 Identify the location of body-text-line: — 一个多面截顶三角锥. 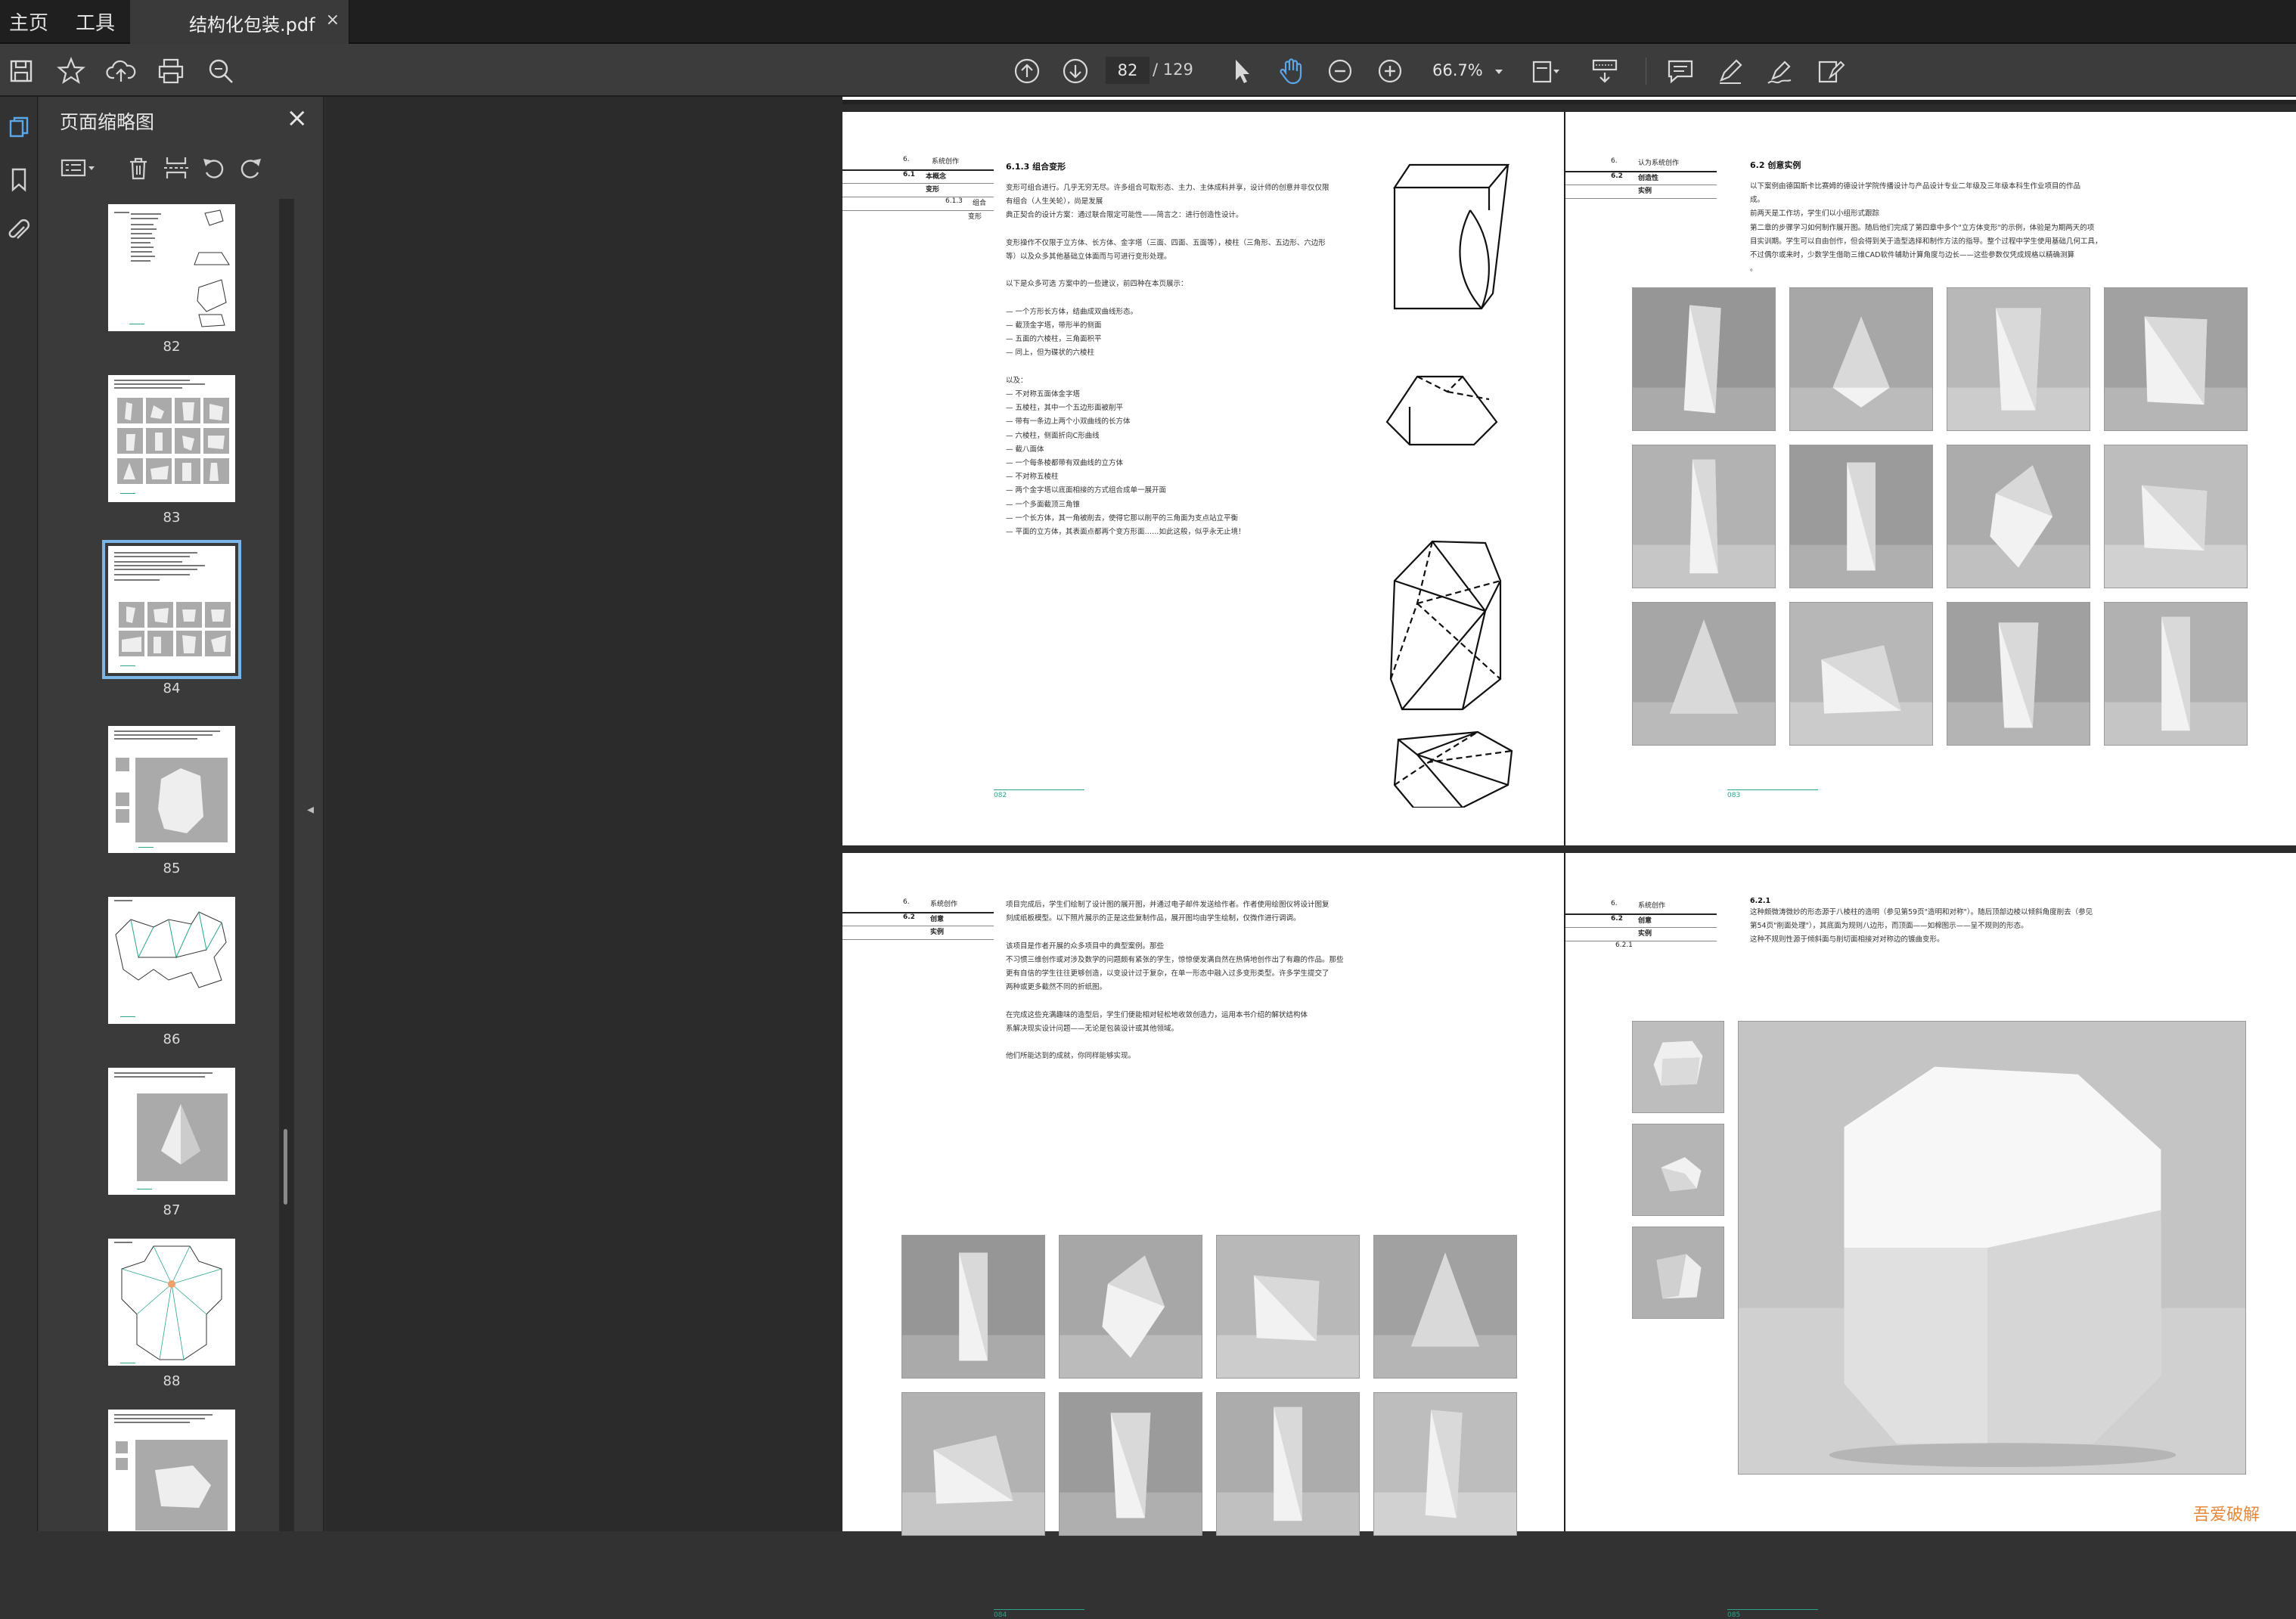
(1043, 504).